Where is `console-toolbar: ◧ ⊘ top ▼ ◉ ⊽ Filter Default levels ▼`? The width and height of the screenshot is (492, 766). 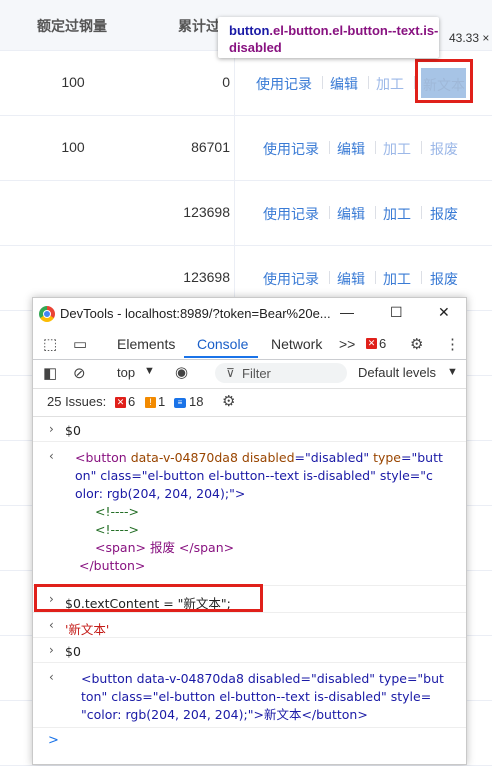 console-toolbar: ◧ ⊘ top ▼ ◉ ⊽ Filter Default levels ▼ is located at coordinates (249, 374).